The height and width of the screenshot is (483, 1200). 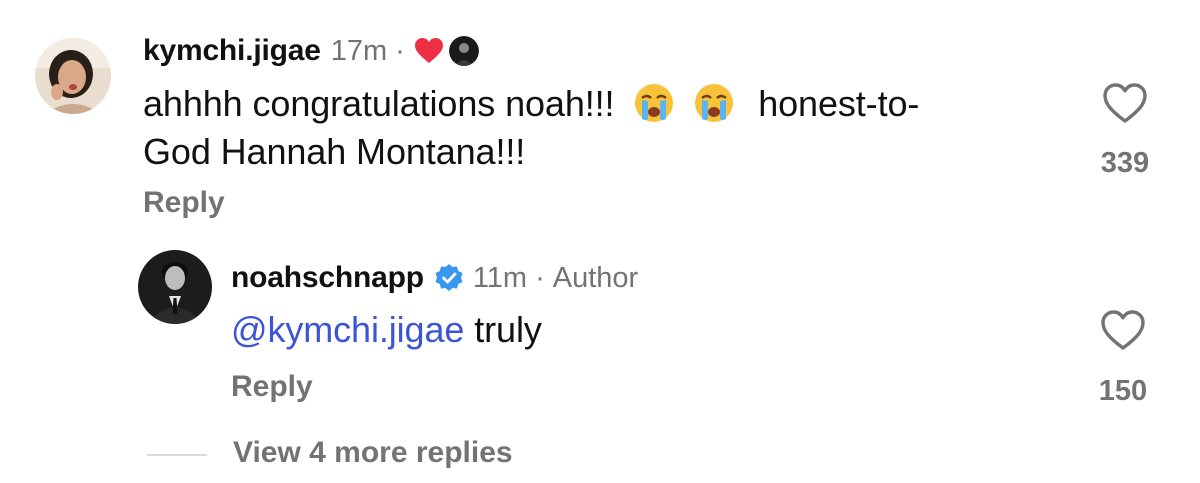 I want to click on reply-reply-button: Reply, so click(x=272, y=387).